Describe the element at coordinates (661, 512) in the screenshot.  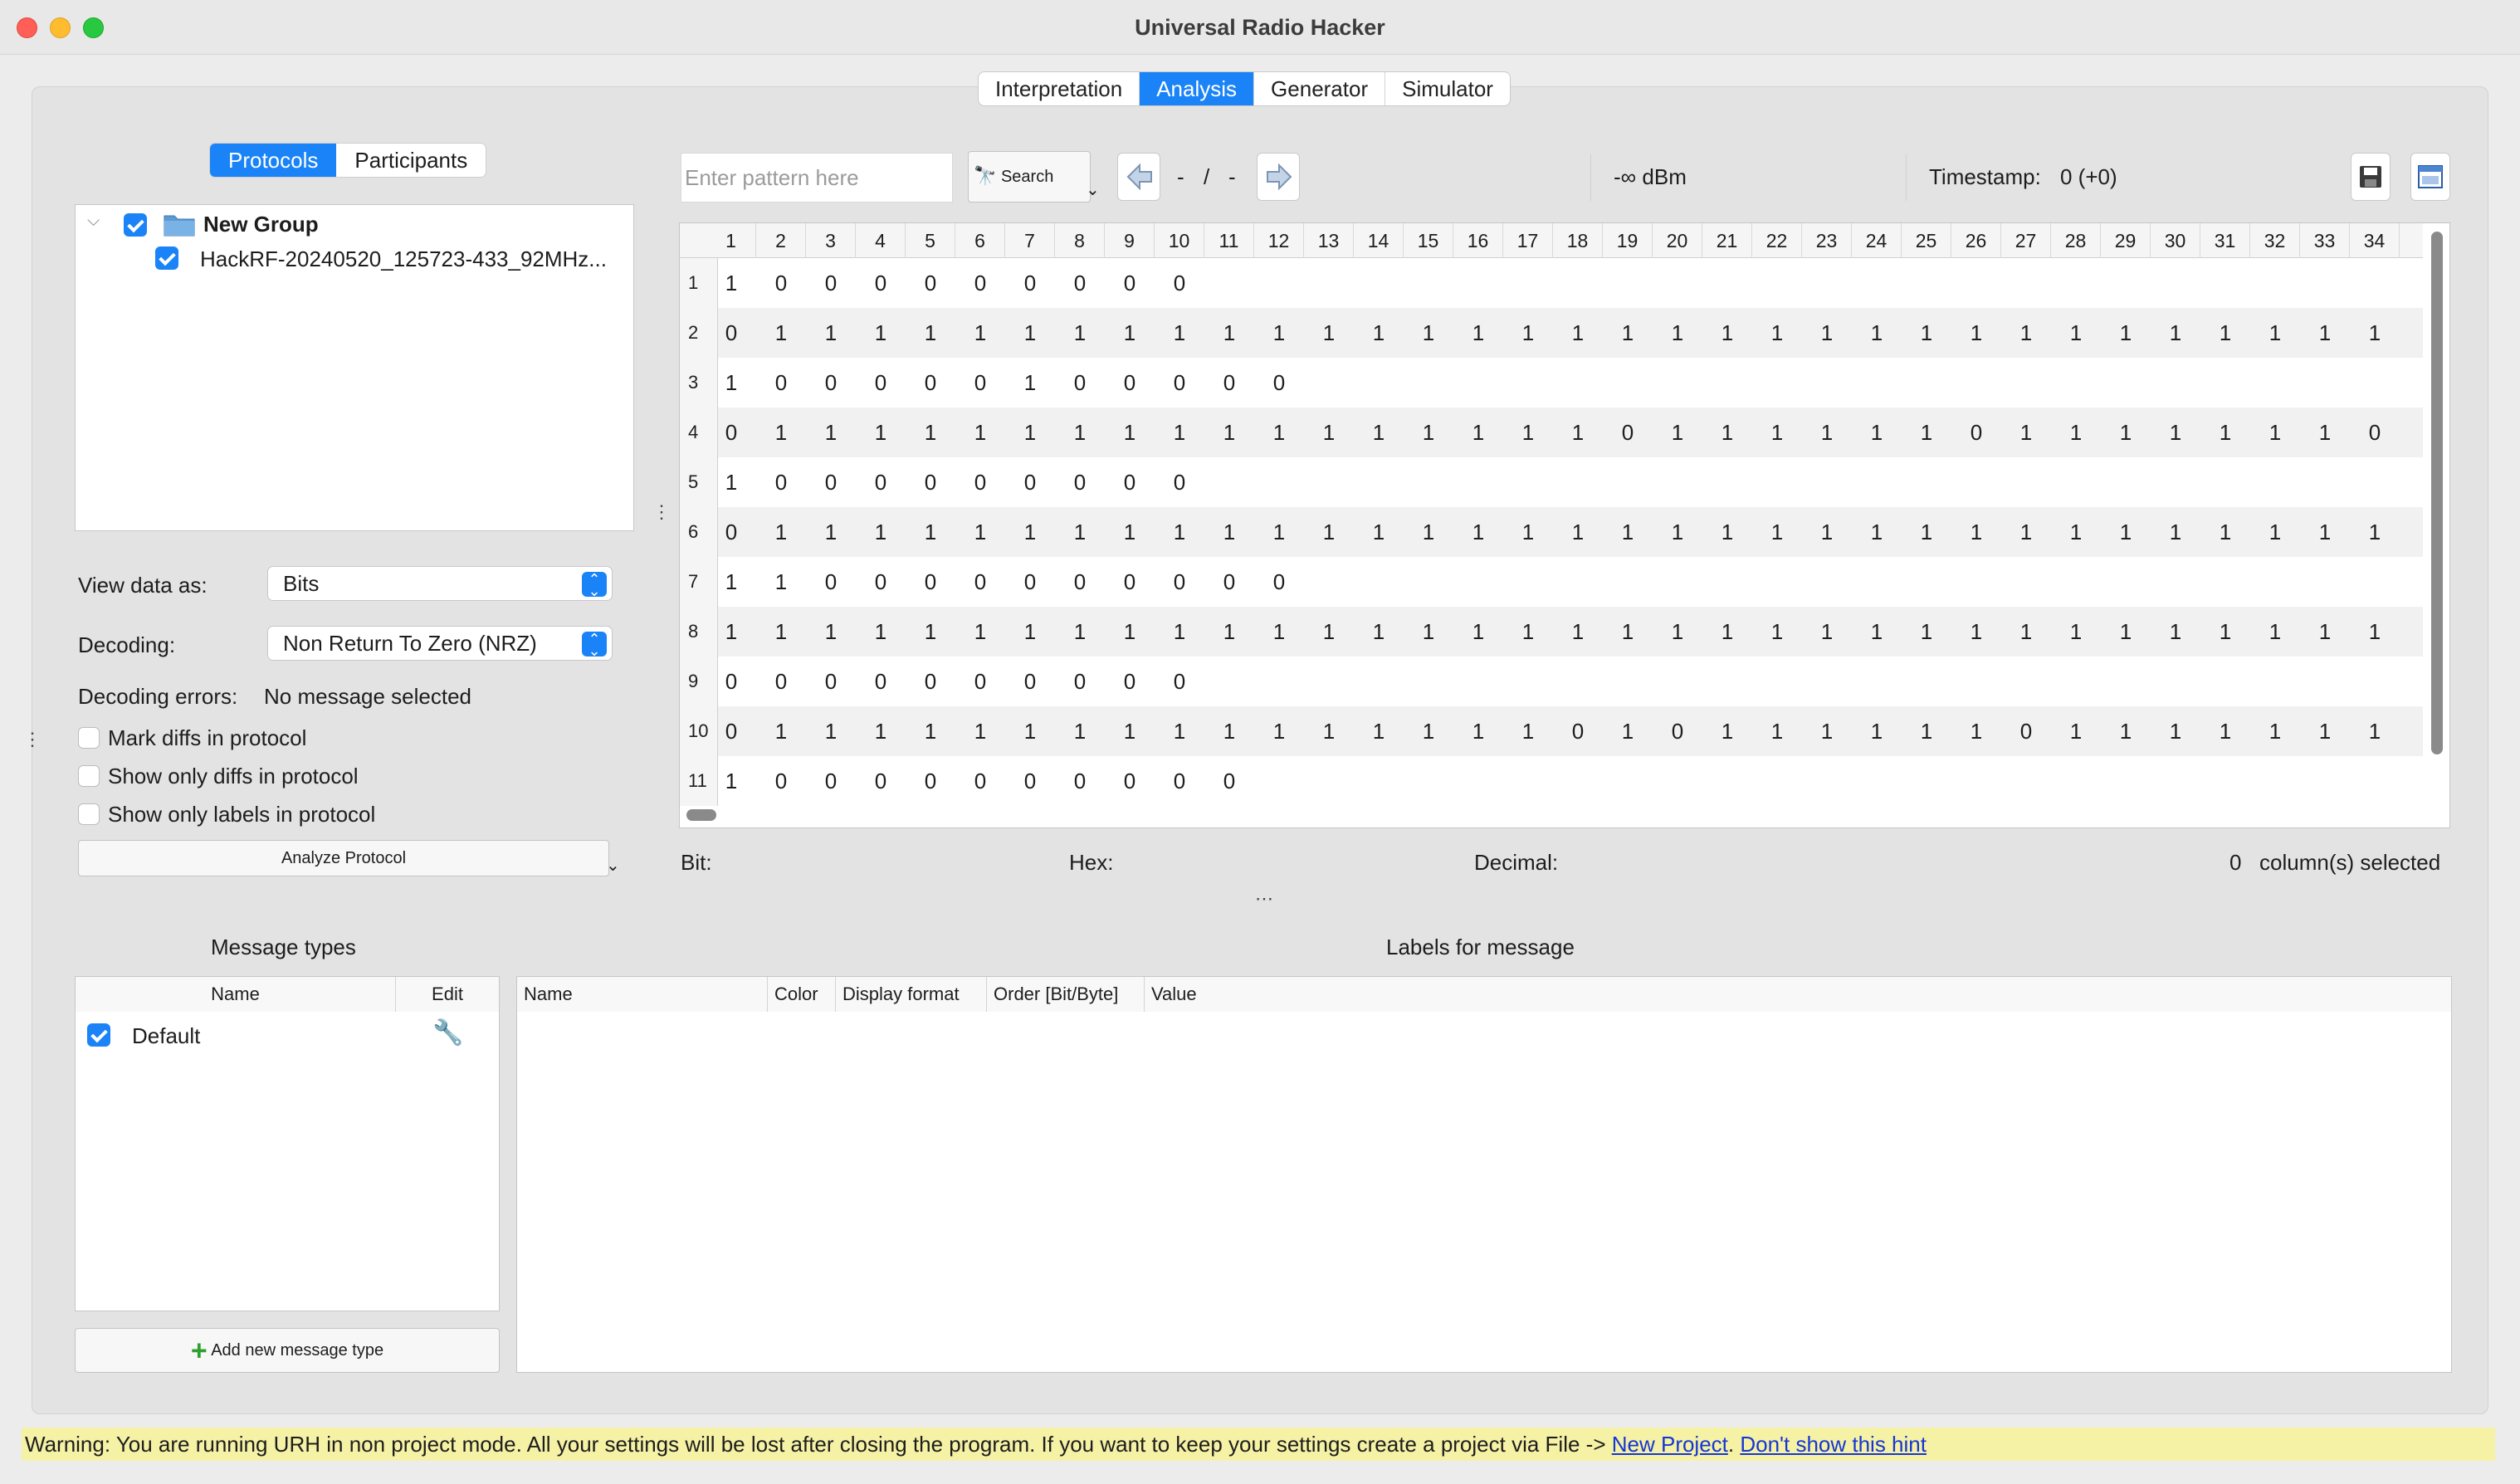
I see `splitter-handle: ⋮` at that location.